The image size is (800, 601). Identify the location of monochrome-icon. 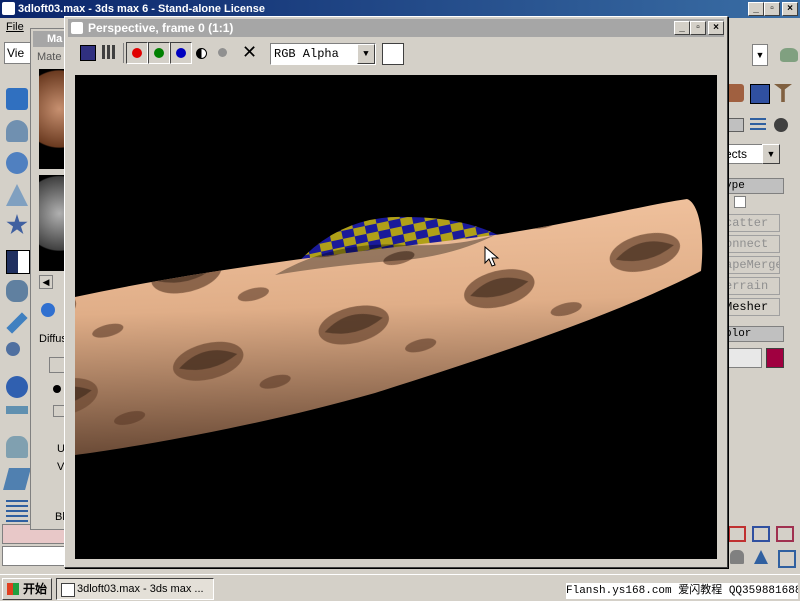
(222, 52).